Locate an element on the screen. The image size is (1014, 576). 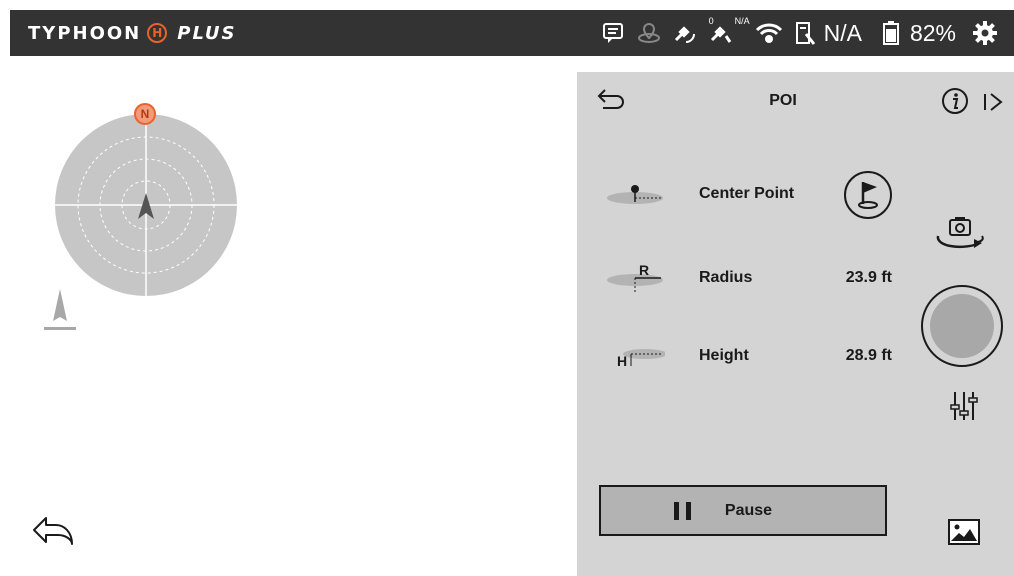
height-value: 28.9 ft is located at coordinates (839, 356).